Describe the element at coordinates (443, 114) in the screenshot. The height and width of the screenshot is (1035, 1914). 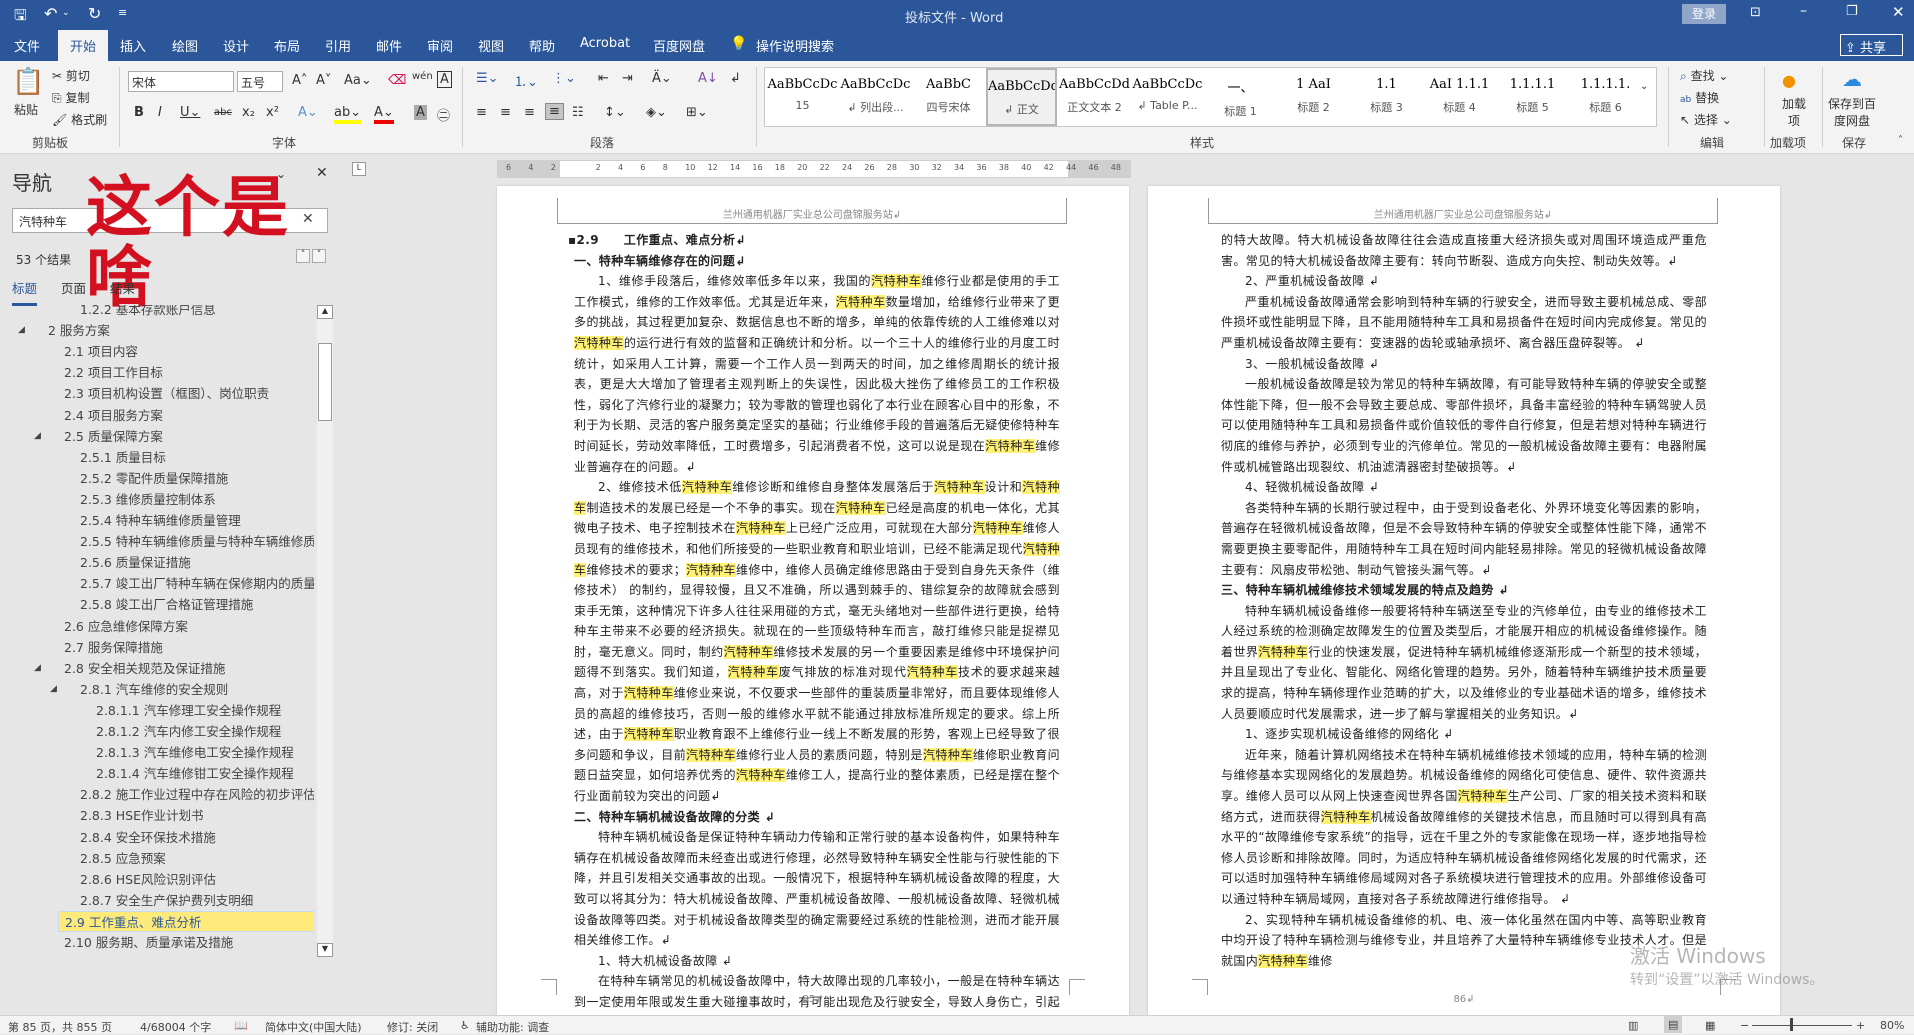
I see `enclose-characters-icon: ㊁` at that location.